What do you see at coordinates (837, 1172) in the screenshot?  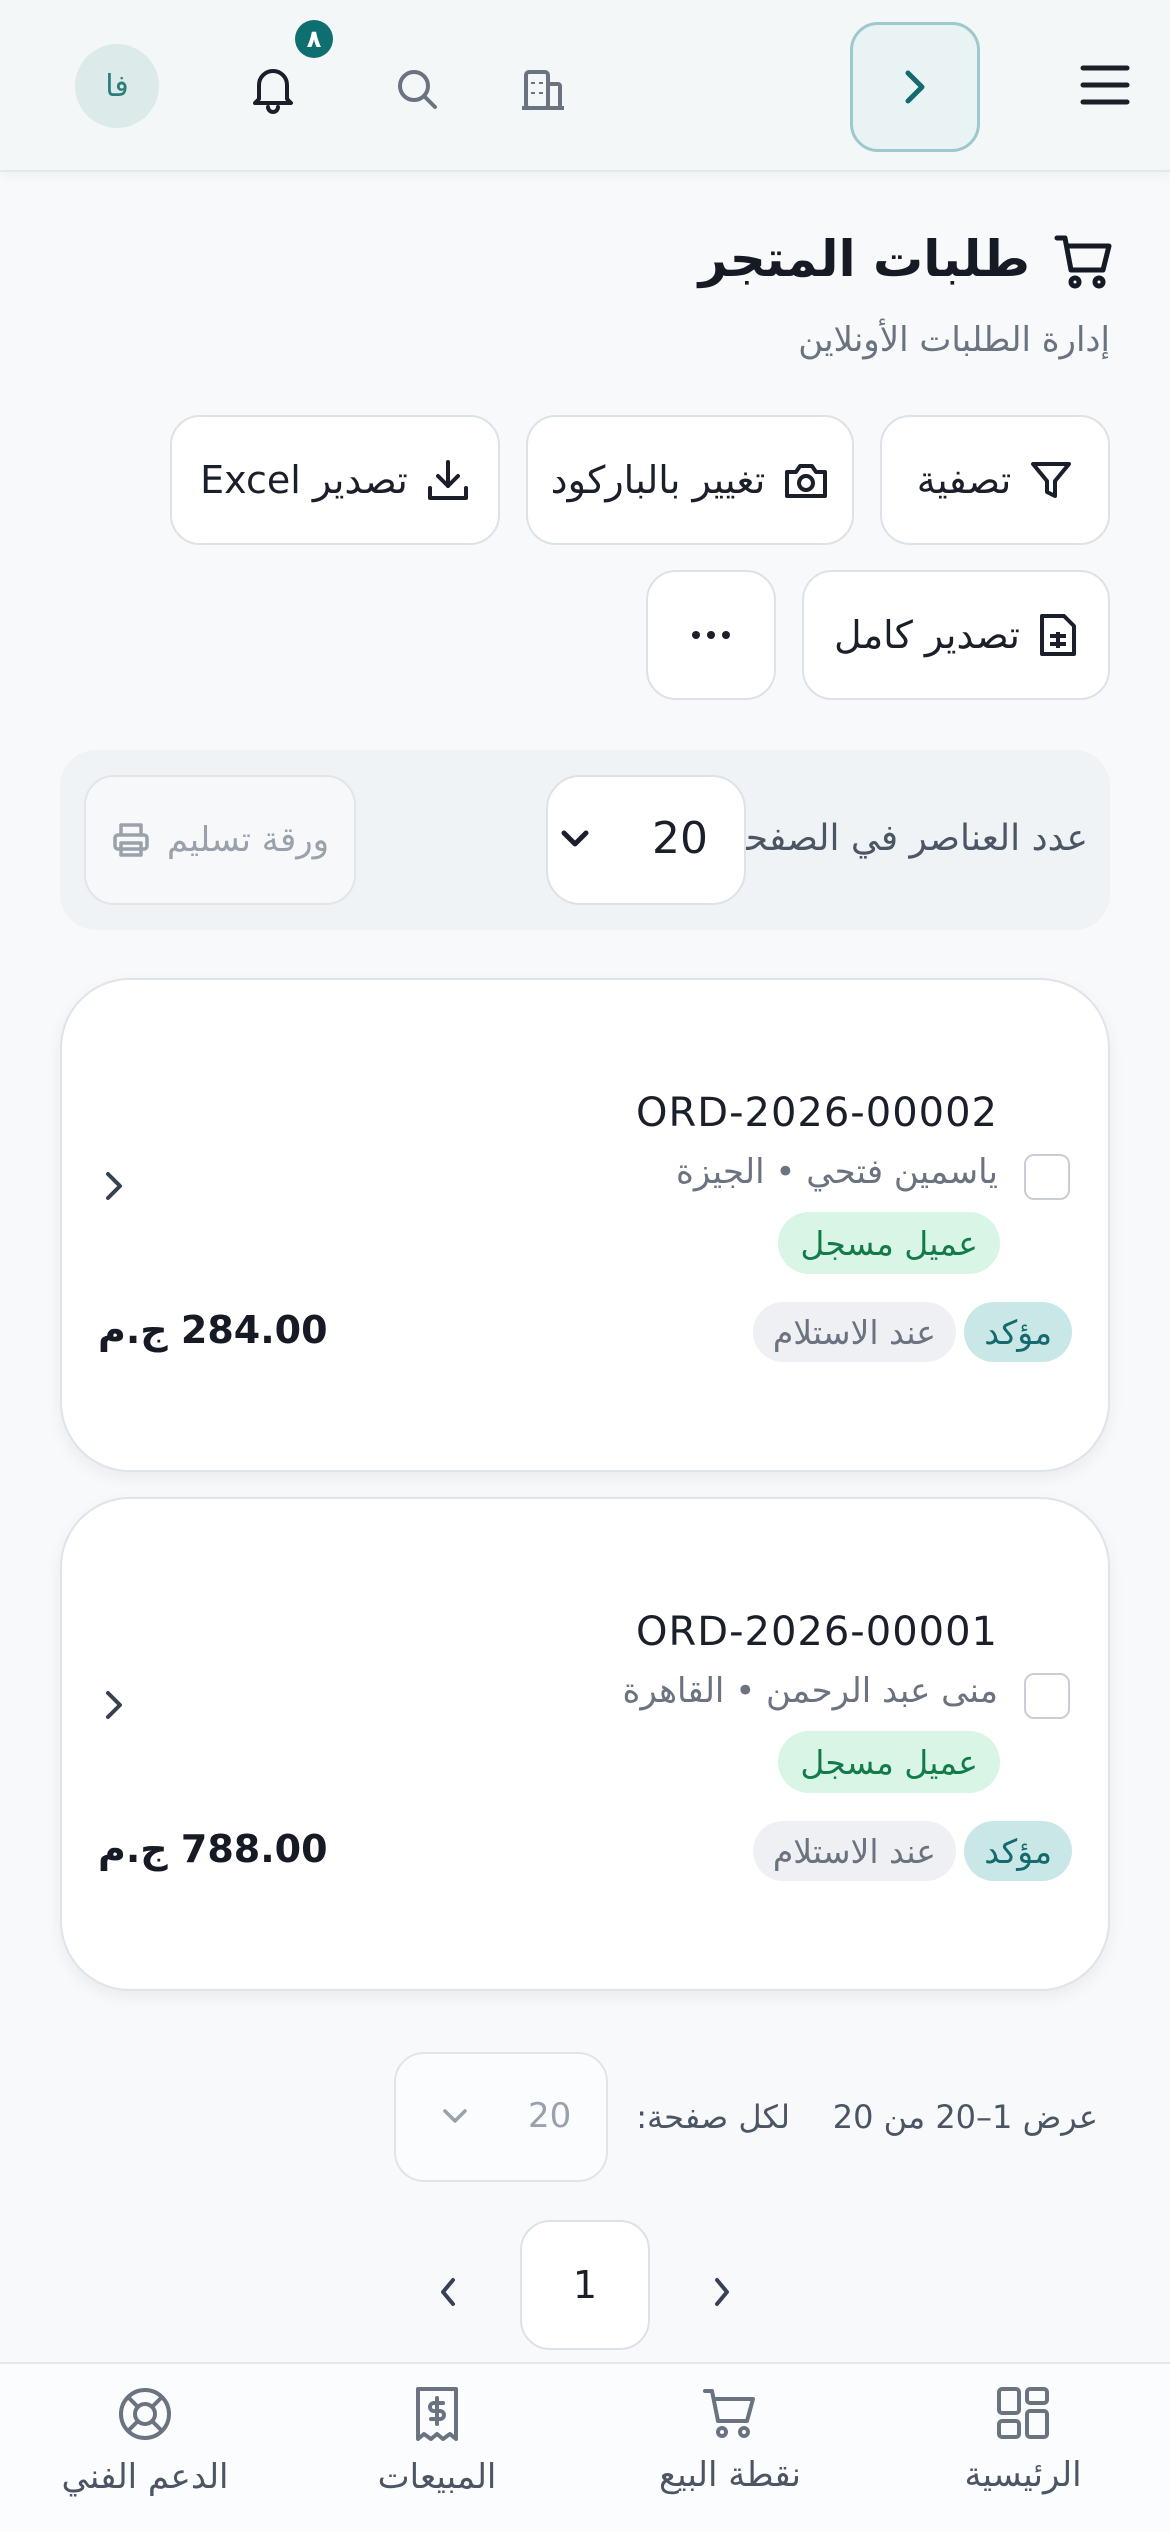 I see `order-customer: ياسمين فتحي • الجيزة` at bounding box center [837, 1172].